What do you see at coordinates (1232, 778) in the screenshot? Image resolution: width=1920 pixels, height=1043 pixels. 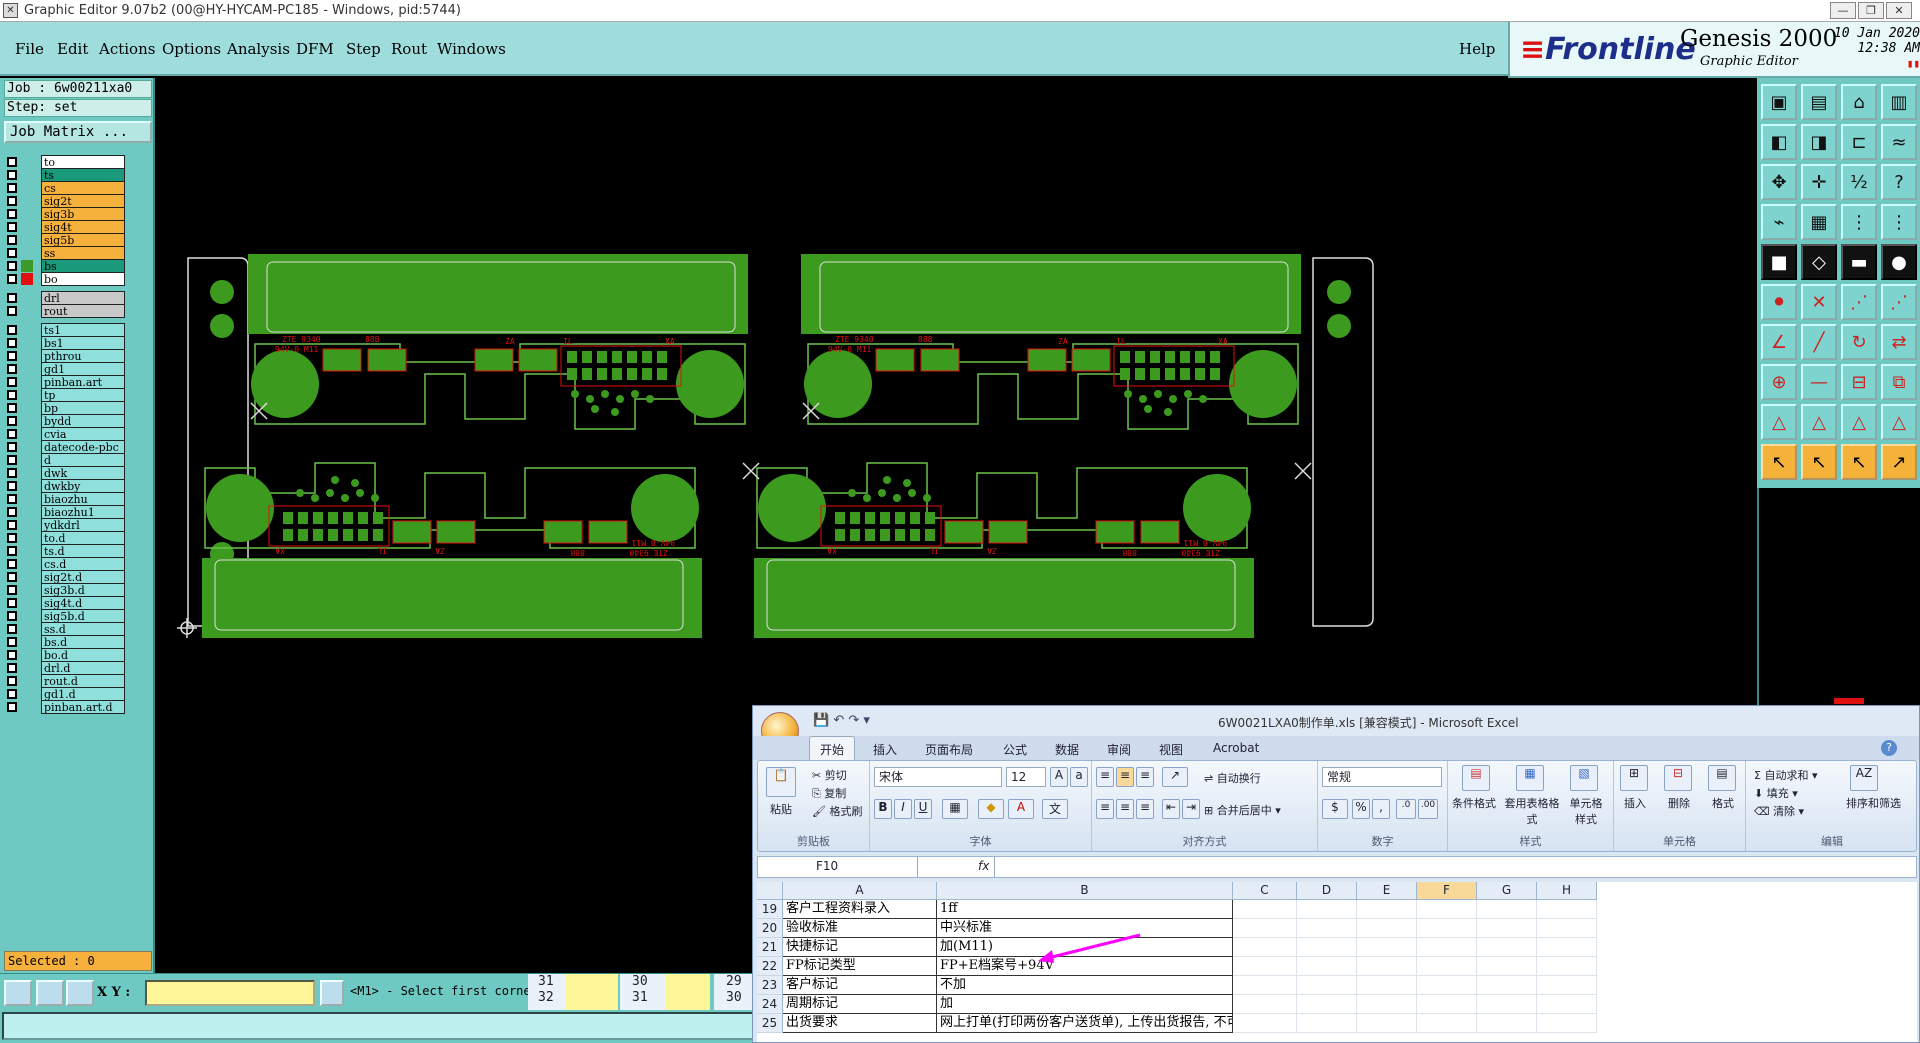 I see `wrap-text-button: ⇌ 自动换行` at bounding box center [1232, 778].